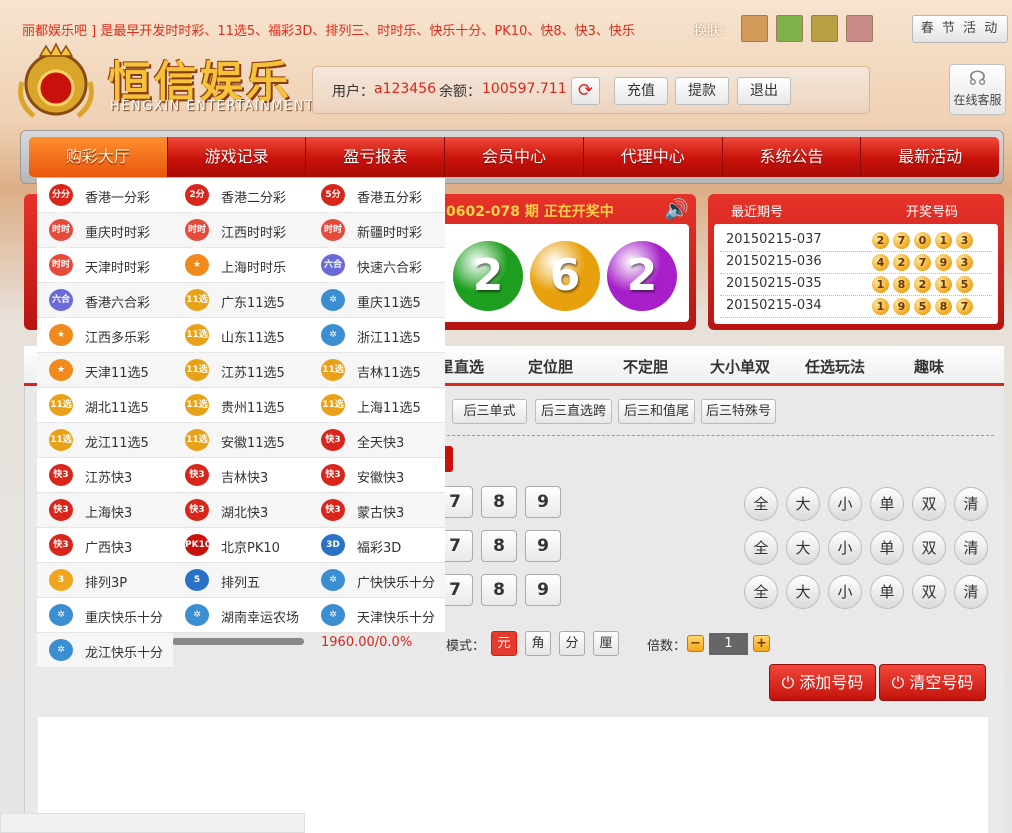 This screenshot has height=833, width=1012. What do you see at coordinates (929, 366) in the screenshot?
I see `tab-fun: 趣味` at bounding box center [929, 366].